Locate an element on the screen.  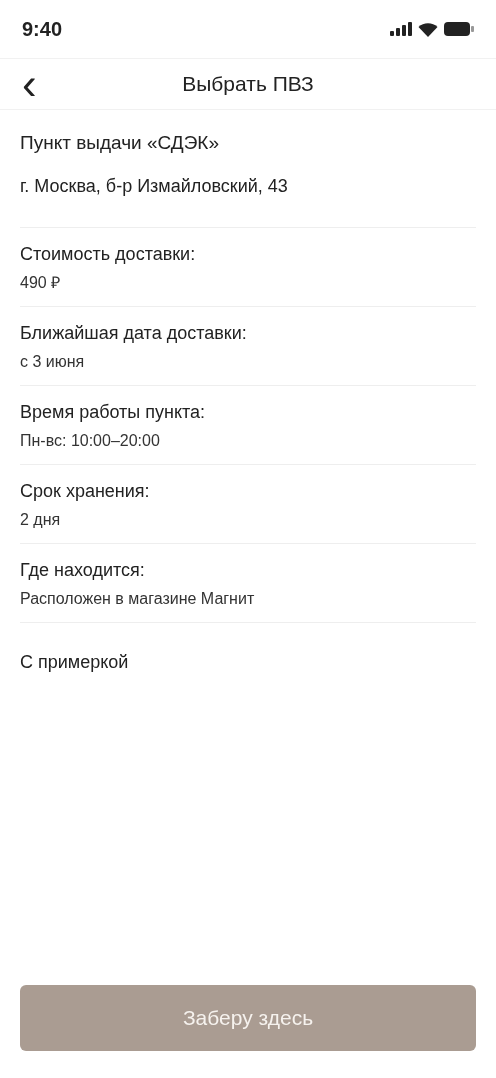
detail-value: 2 дня is located at coordinates (41, 520).